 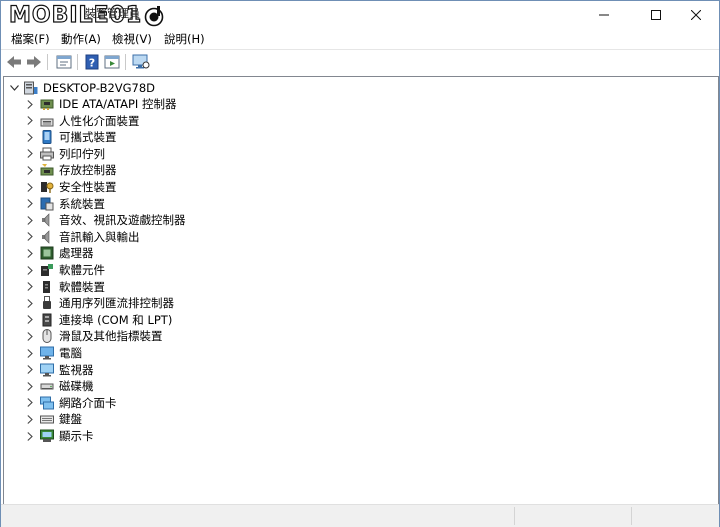 I want to click on properties-button, so click(x=64, y=62).